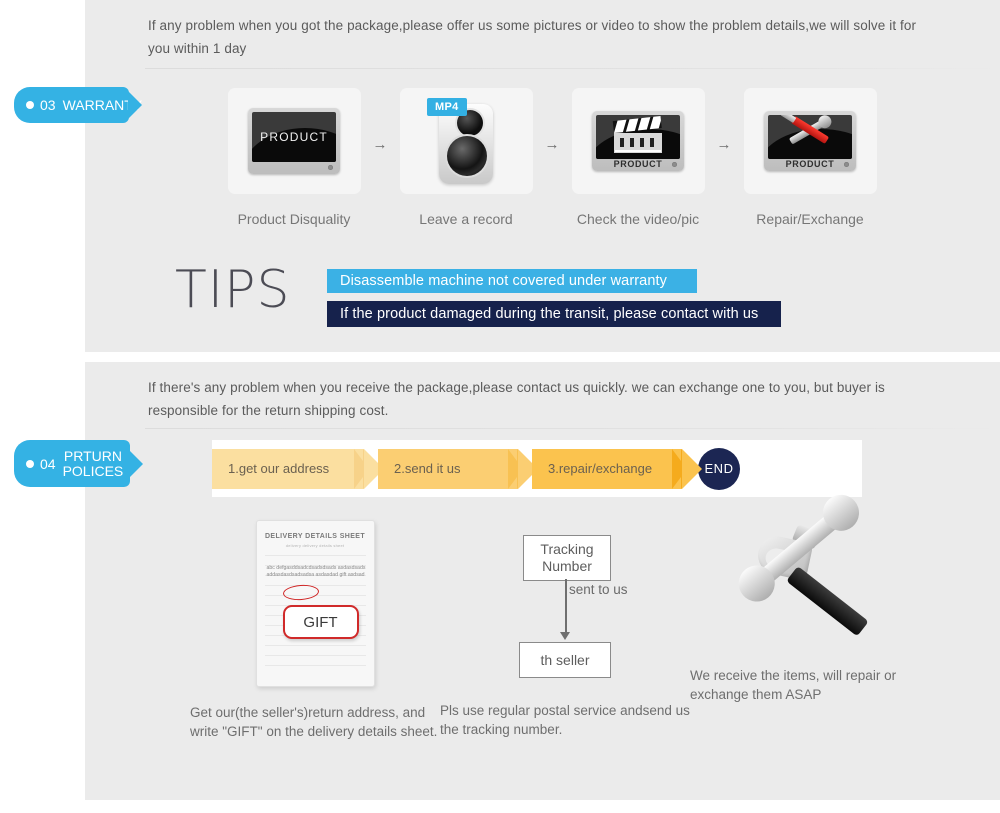 The width and height of the screenshot is (1000, 813). Describe the element at coordinates (93, 470) in the screenshot. I see `returns-badge-label-line2: POLICES` at that location.